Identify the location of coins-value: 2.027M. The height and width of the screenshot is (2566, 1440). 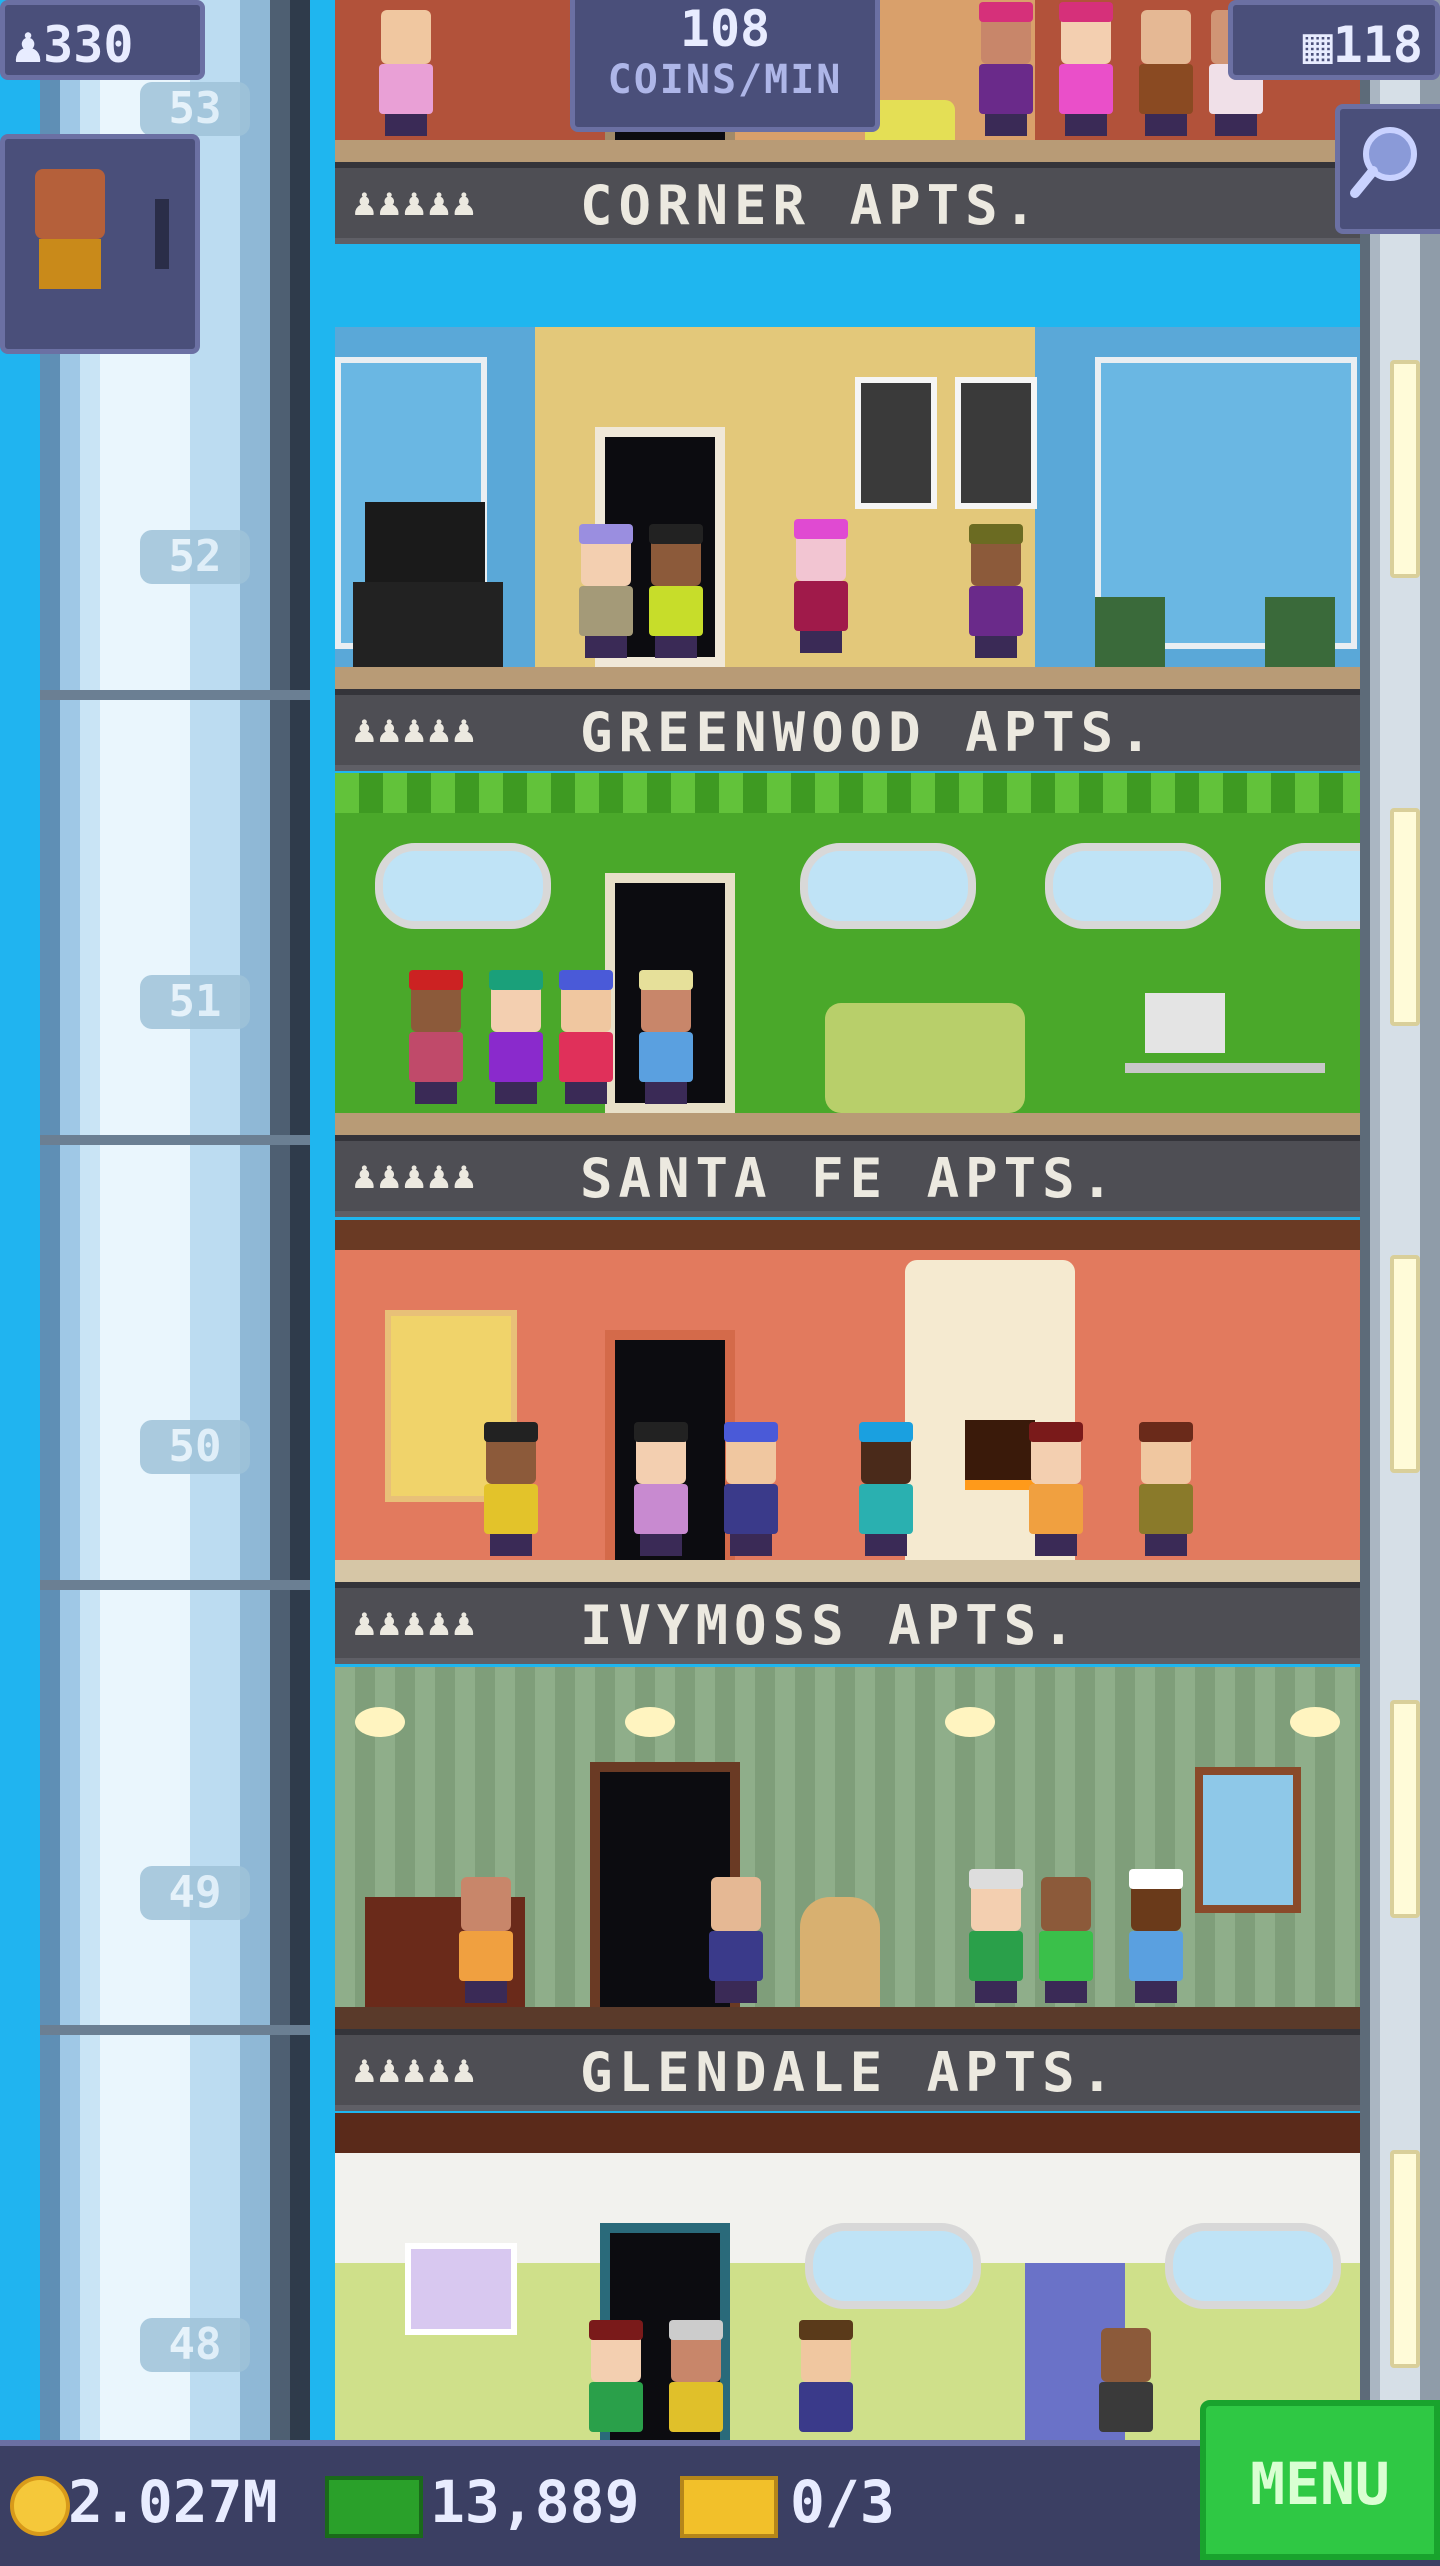
(173, 2502).